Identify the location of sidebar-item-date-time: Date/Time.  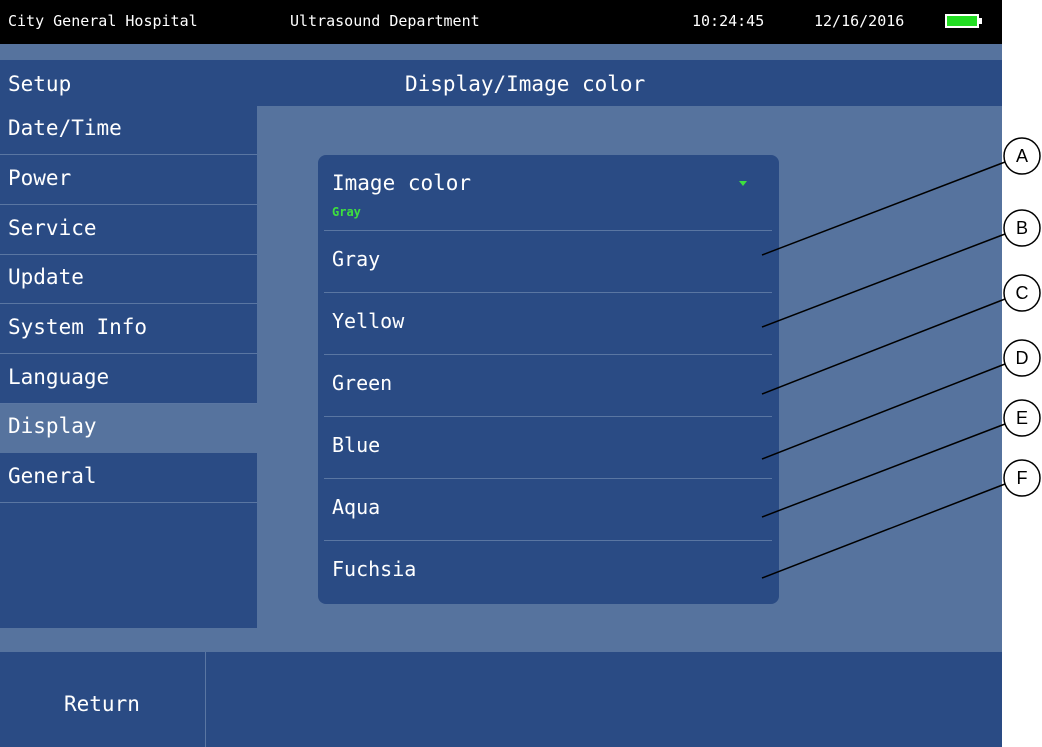
(128, 130).